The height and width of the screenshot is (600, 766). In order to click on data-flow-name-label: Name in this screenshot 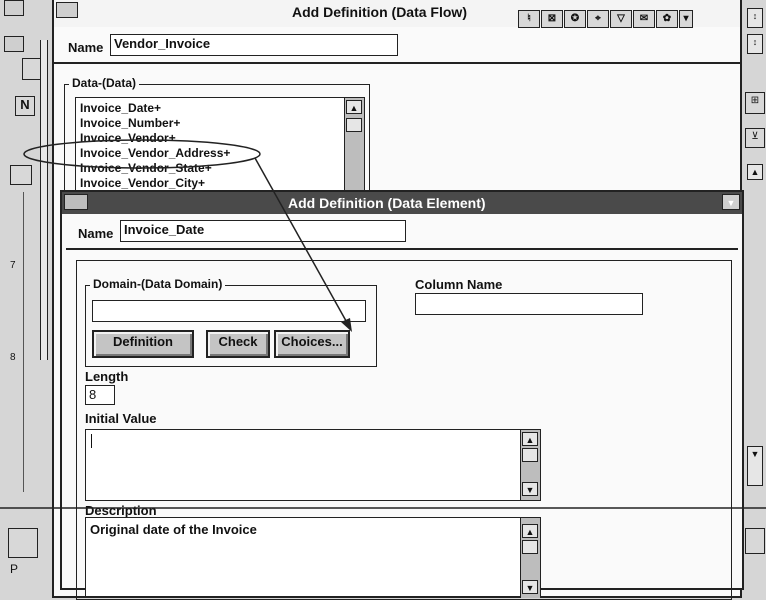, I will do `click(86, 47)`.